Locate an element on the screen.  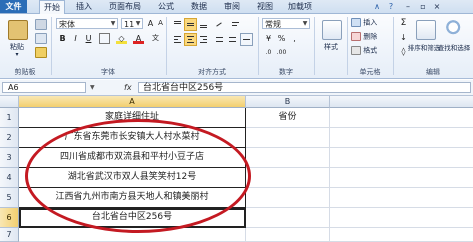
cut-icon is located at coordinates (41, 24).